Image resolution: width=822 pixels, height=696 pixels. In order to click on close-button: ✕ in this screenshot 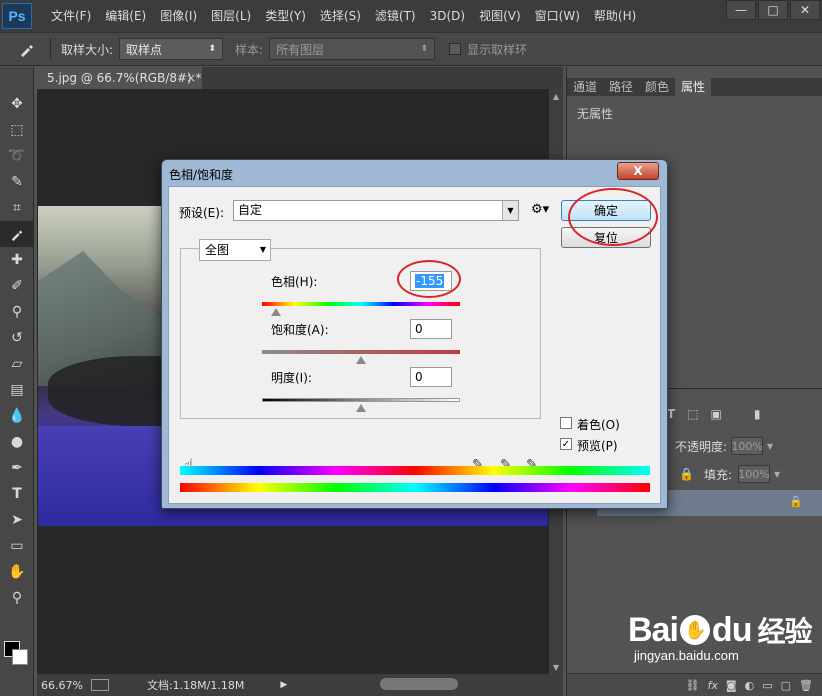, I will do `click(805, 10)`.